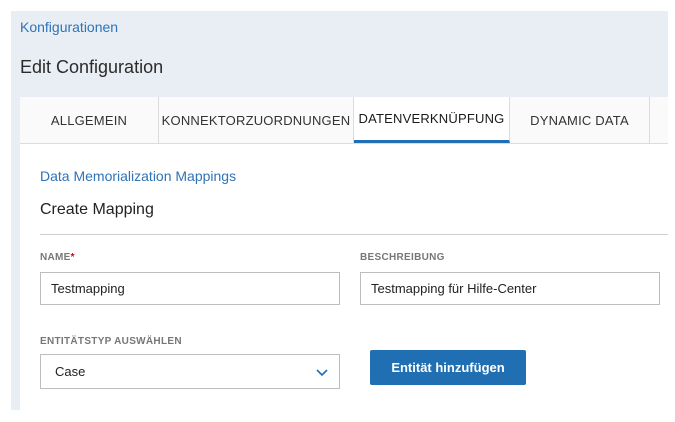 This screenshot has width=675, height=422. Describe the element at coordinates (72, 257) in the screenshot. I see `required-marker: *` at that location.